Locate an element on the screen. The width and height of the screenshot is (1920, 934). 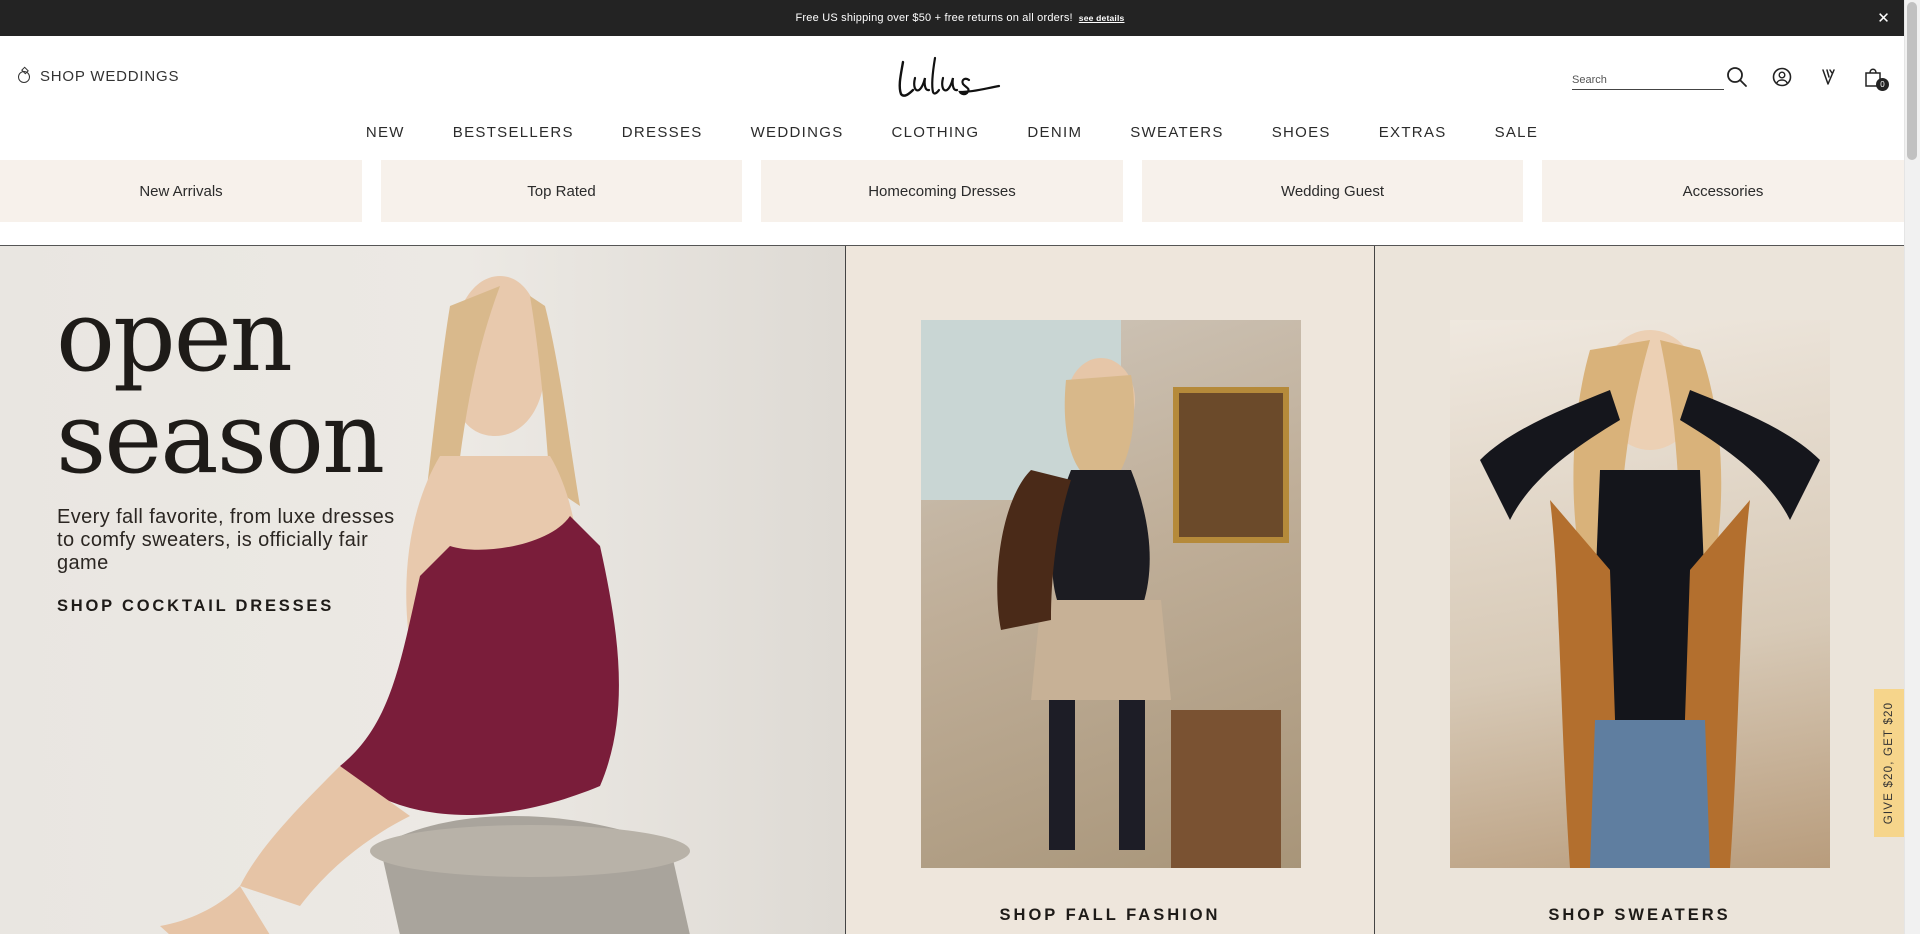
ring-icon is located at coordinates (24, 76).